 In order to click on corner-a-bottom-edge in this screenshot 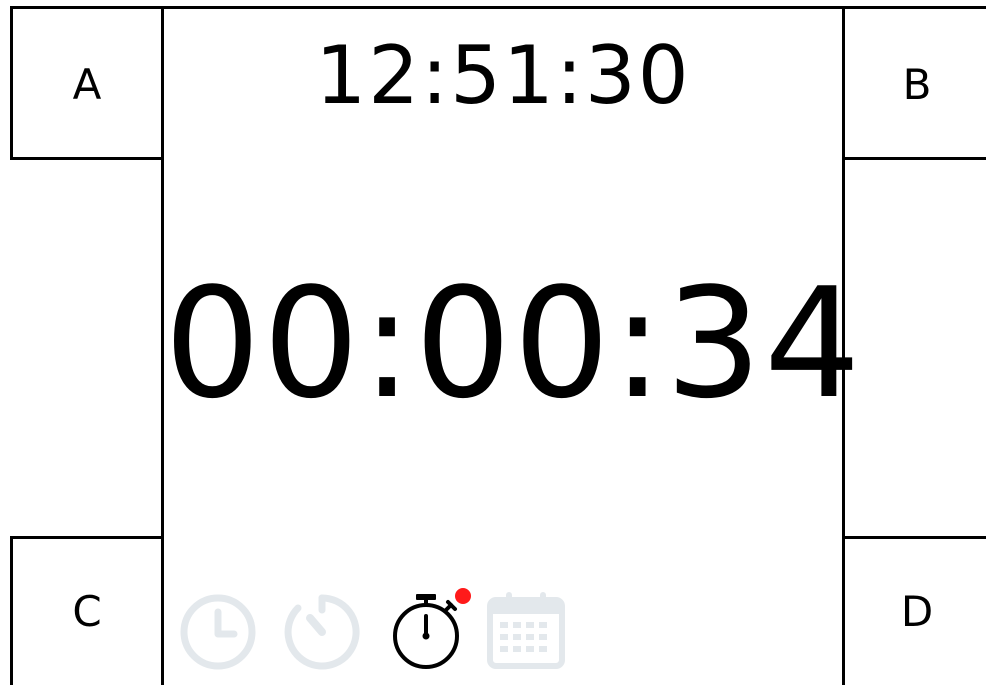, I will do `click(87, 158)`.